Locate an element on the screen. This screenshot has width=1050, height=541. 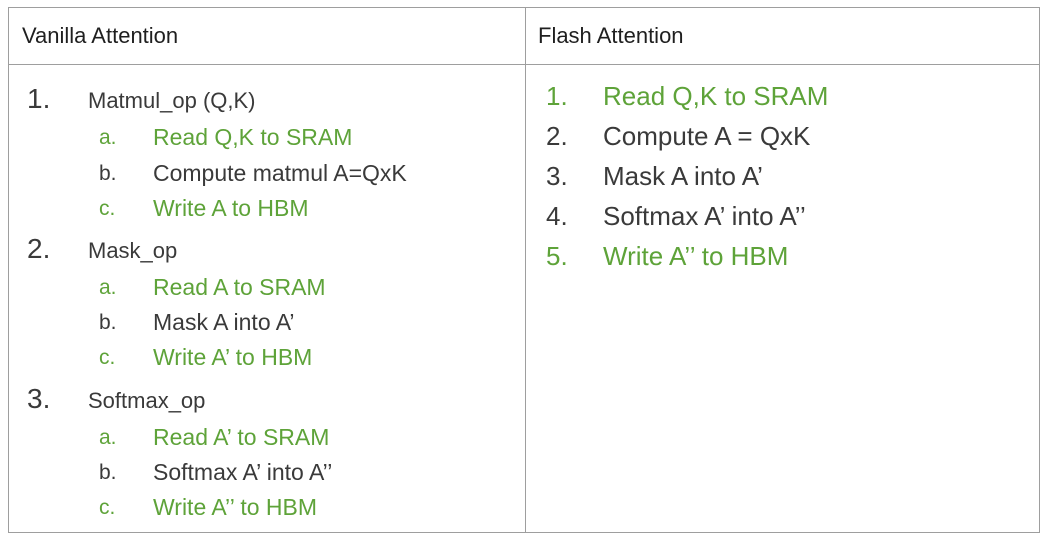
vanilla-step-2a-letter: a. is located at coordinates (108, 287).